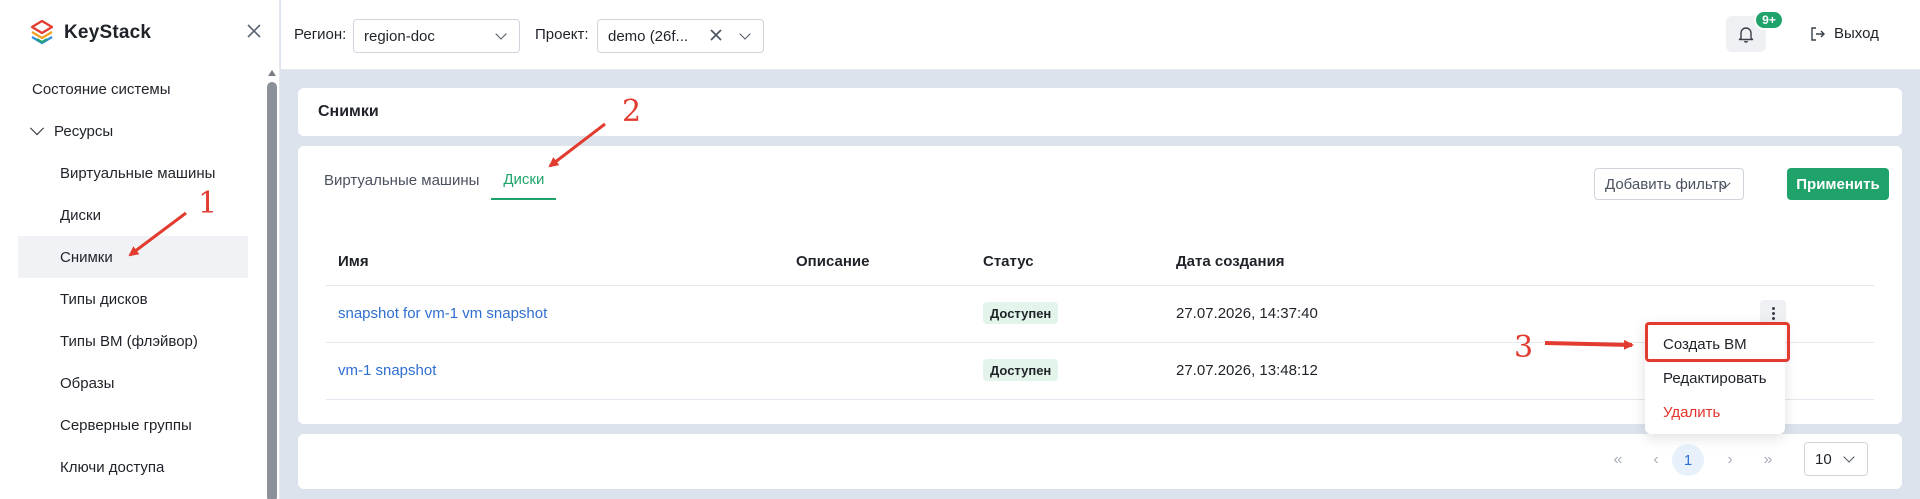  Describe the element at coordinates (1524, 347) in the screenshot. I see `annotation-number-3: 3` at that location.